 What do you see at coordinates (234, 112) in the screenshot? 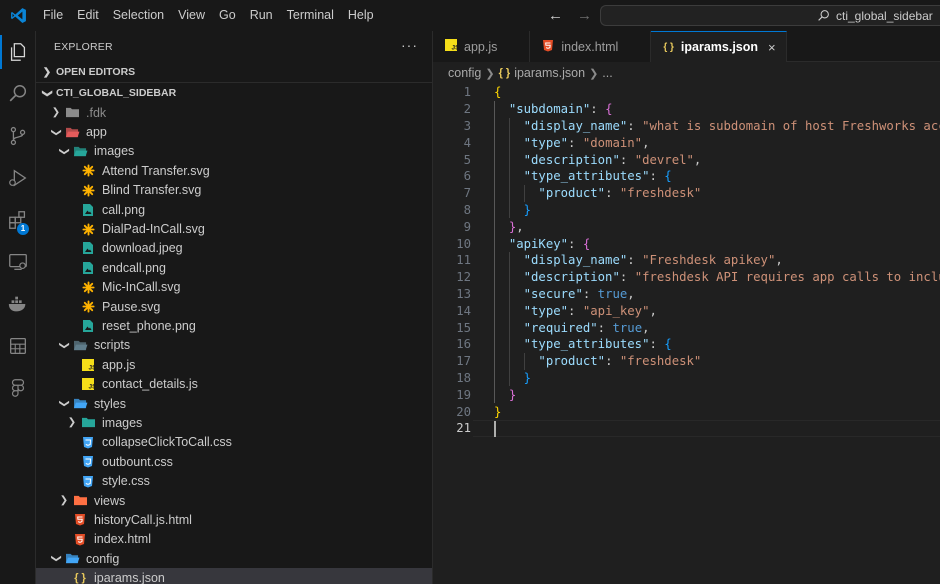
I see `folder-item: ❯ .fdk` at bounding box center [234, 112].